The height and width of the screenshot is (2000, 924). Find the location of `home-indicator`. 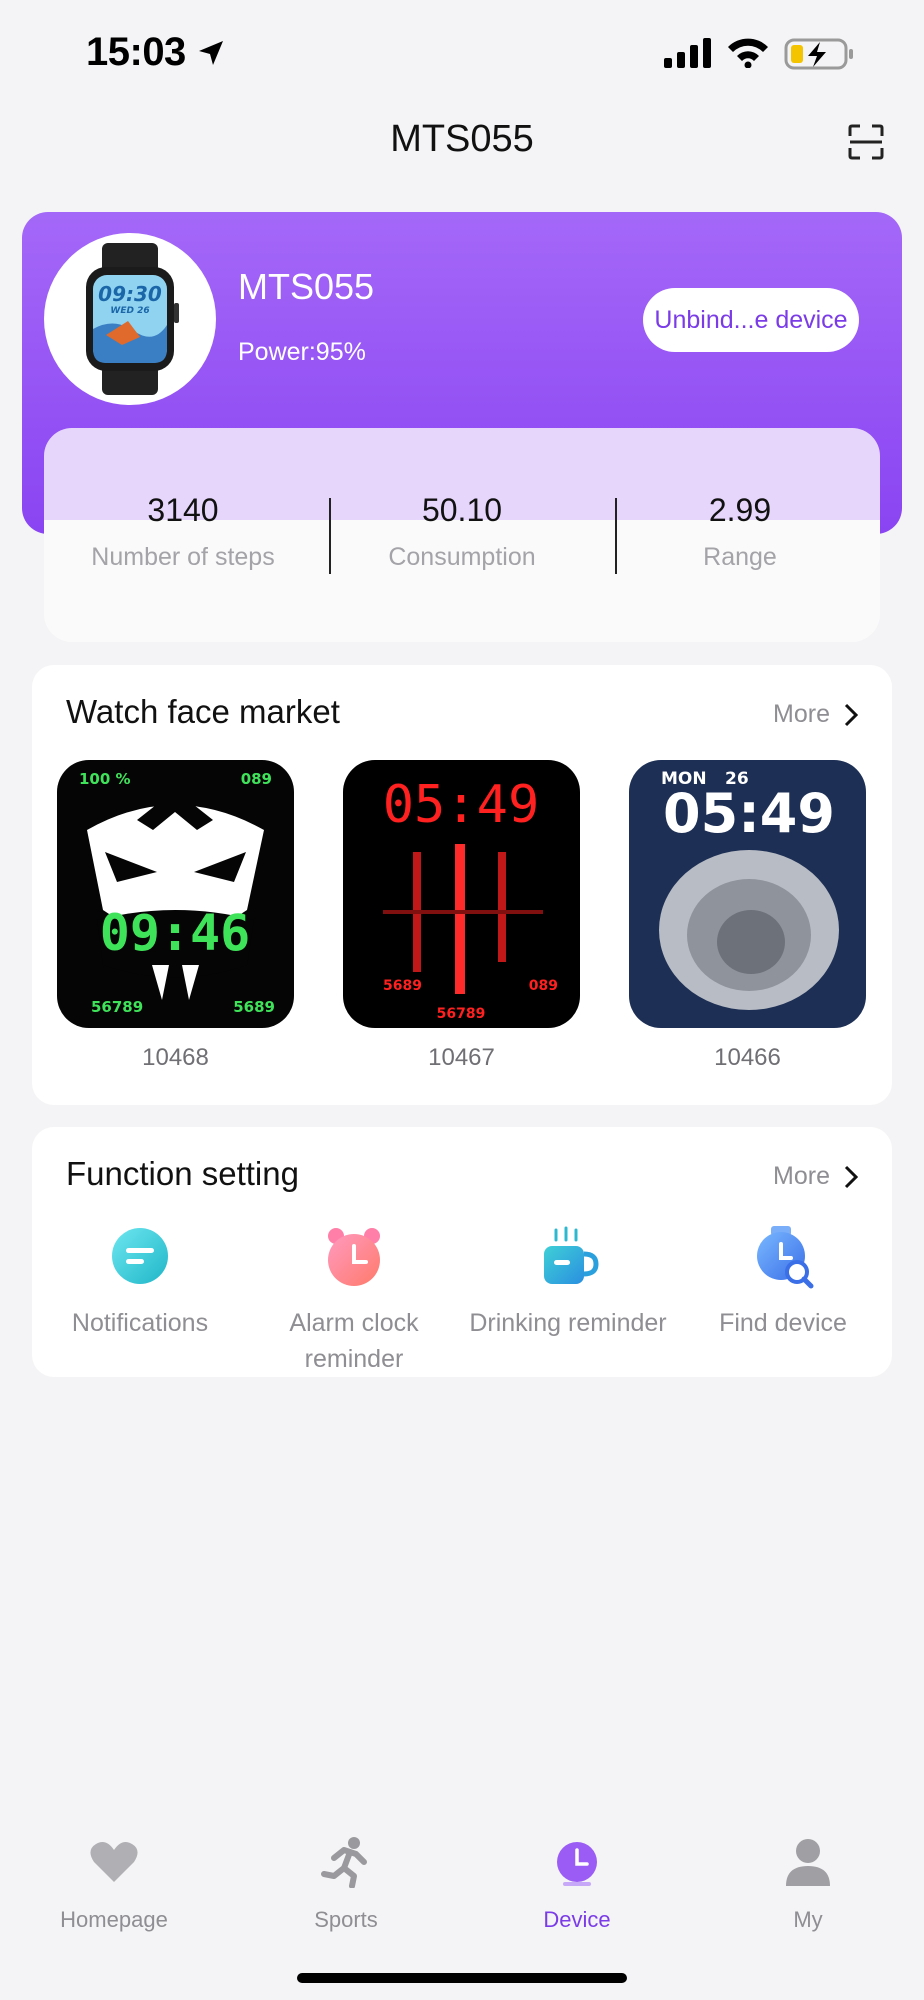

home-indicator is located at coordinates (462, 1978).